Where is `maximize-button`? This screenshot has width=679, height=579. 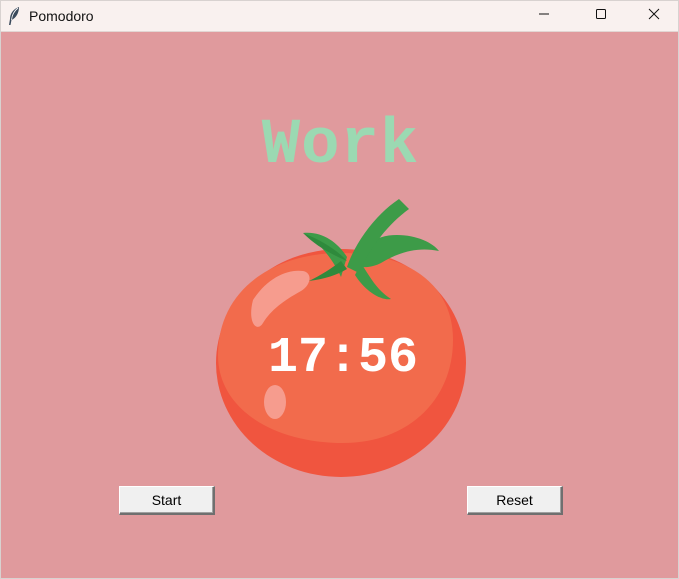 maximize-button is located at coordinates (601, 16).